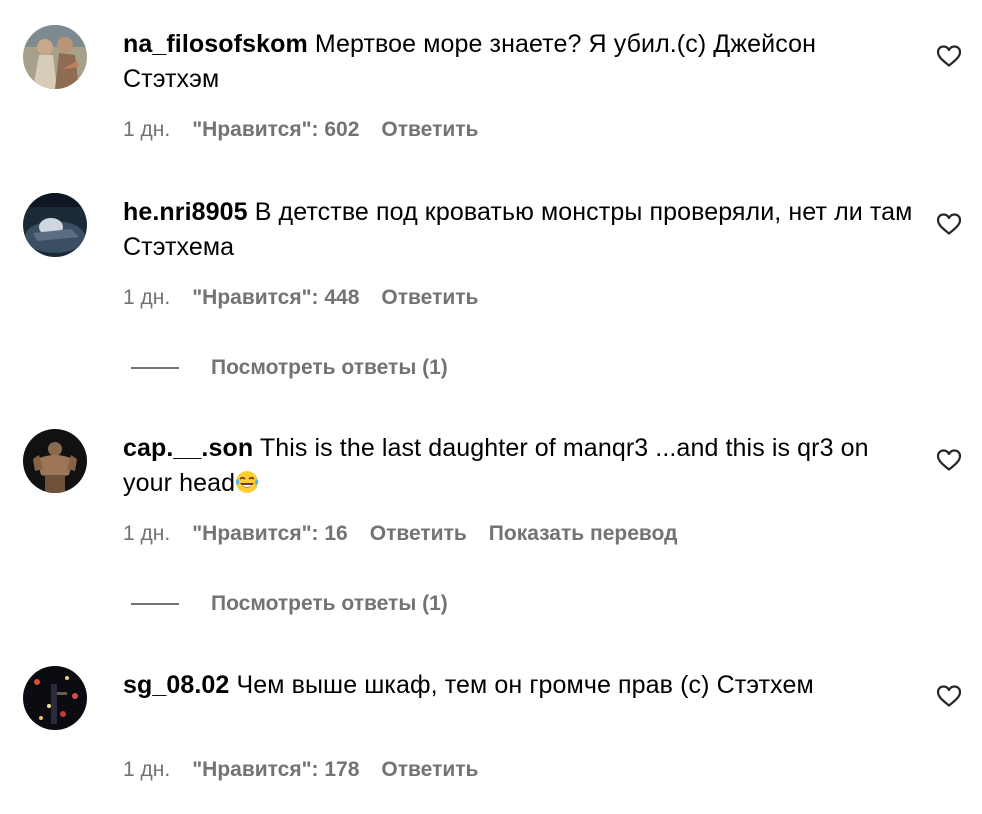 This screenshot has height=814, width=982. Describe the element at coordinates (275, 298) in the screenshot. I see `comment-likes: "Нравится": 448` at that location.